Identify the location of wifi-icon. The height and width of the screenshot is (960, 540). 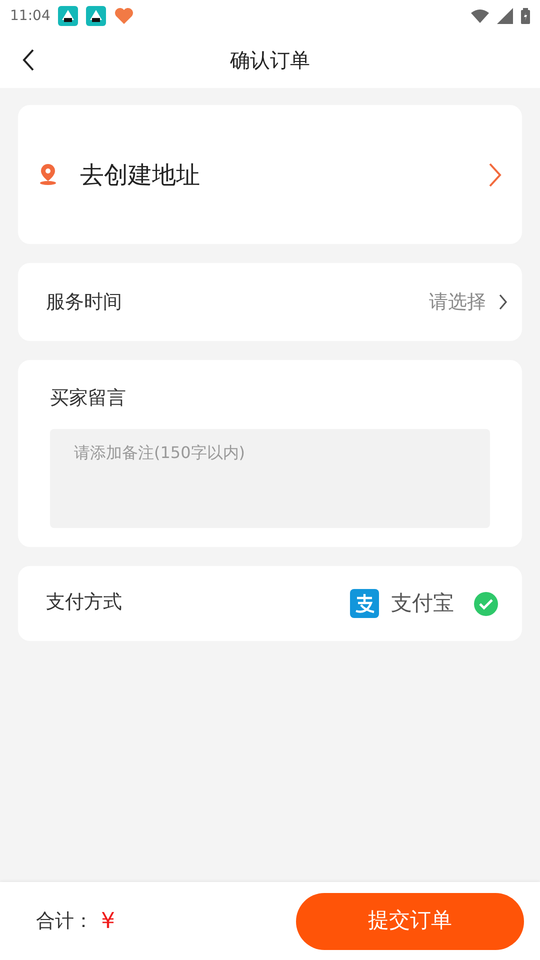
(480, 16).